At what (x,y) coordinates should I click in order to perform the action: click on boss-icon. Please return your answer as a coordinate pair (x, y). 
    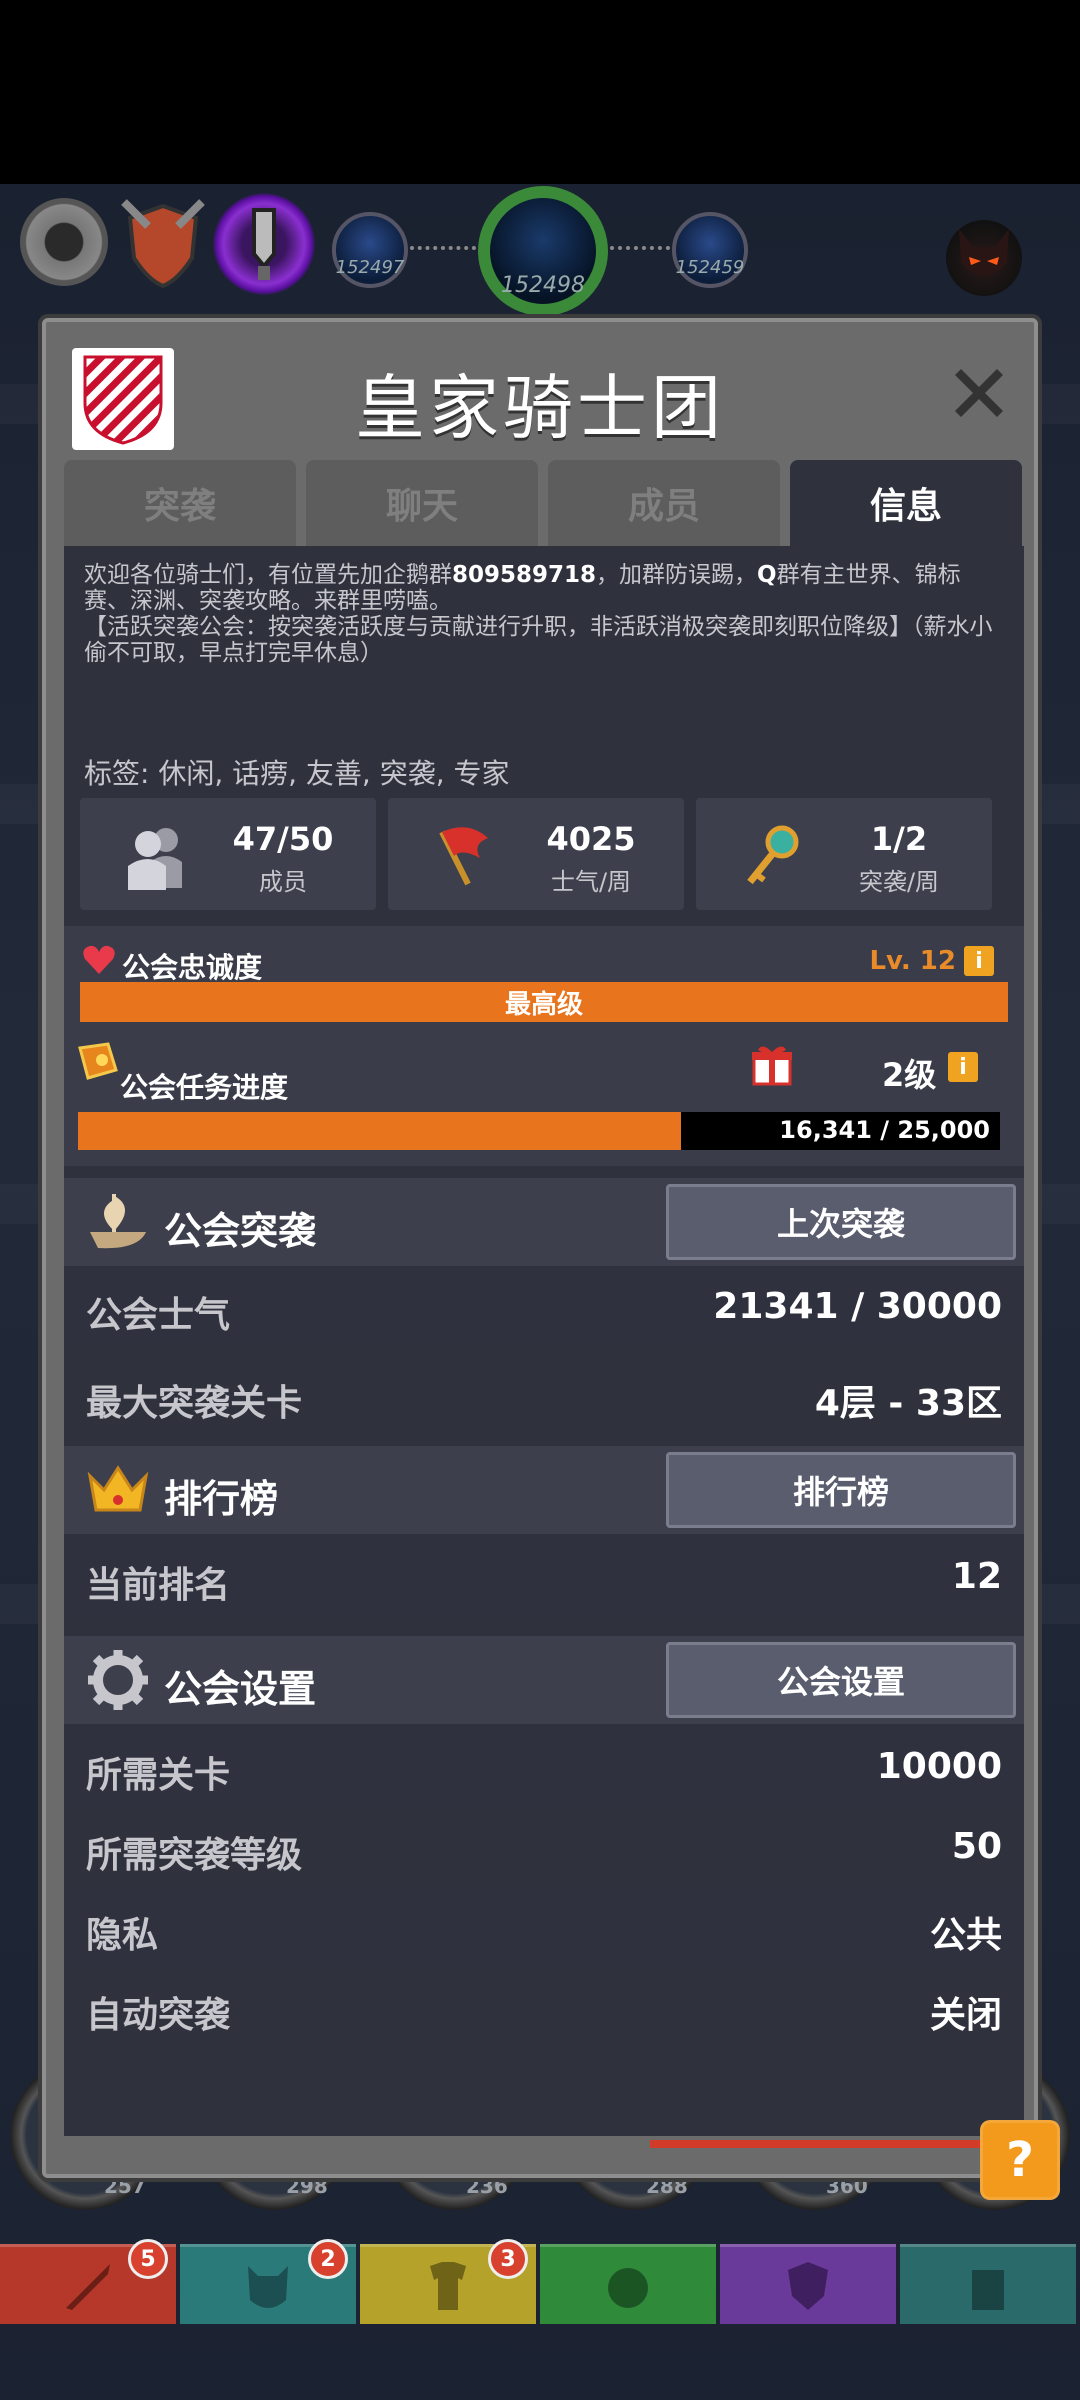
    Looking at the image, I should click on (808, 2285).